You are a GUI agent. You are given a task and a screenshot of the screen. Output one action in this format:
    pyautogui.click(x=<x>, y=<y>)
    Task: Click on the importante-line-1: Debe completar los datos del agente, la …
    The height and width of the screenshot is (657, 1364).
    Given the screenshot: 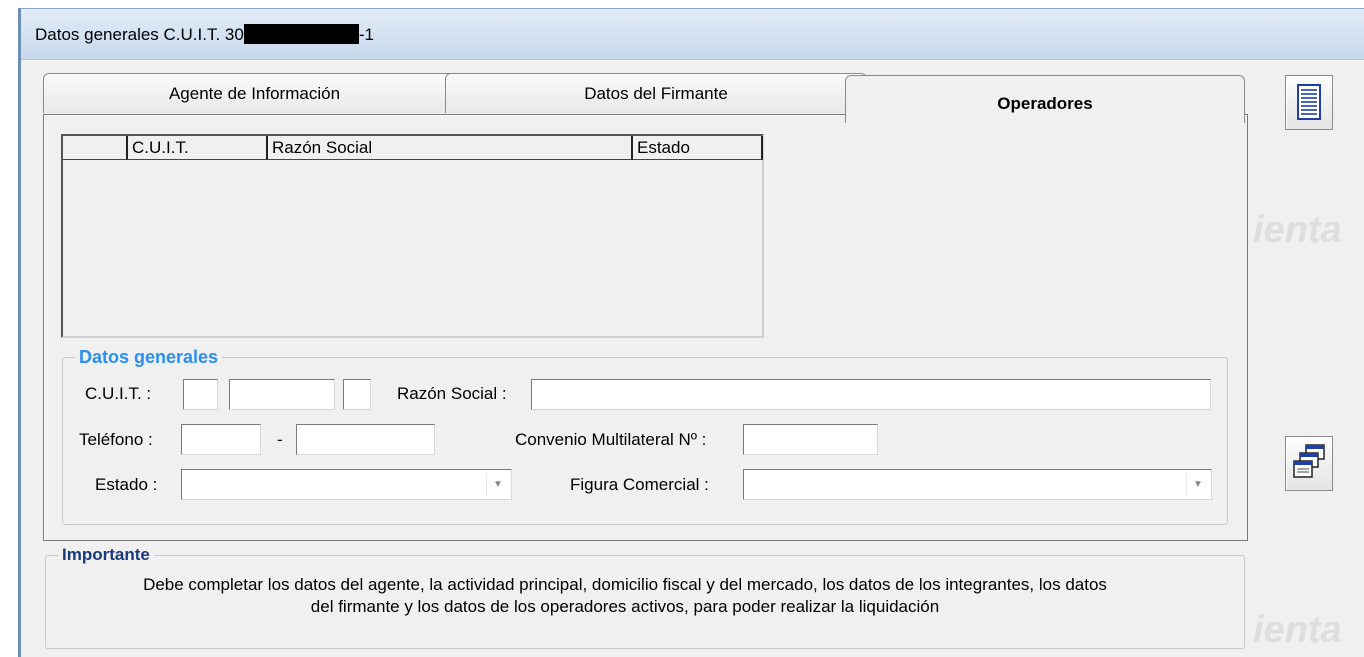 What is the action you would take?
    pyautogui.click(x=625, y=584)
    